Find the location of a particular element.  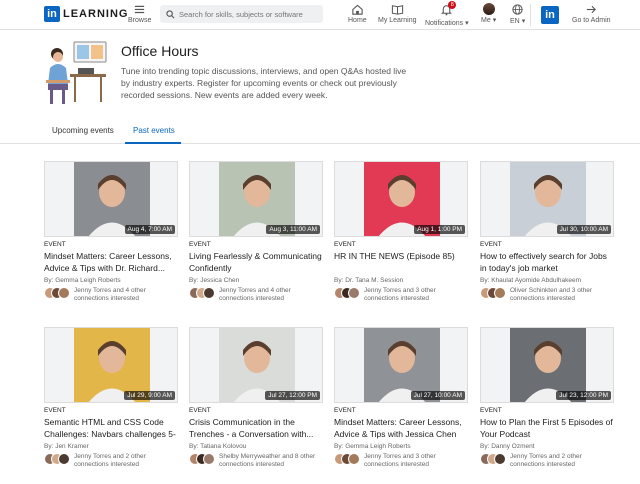

book-icon is located at coordinates (397, 10).